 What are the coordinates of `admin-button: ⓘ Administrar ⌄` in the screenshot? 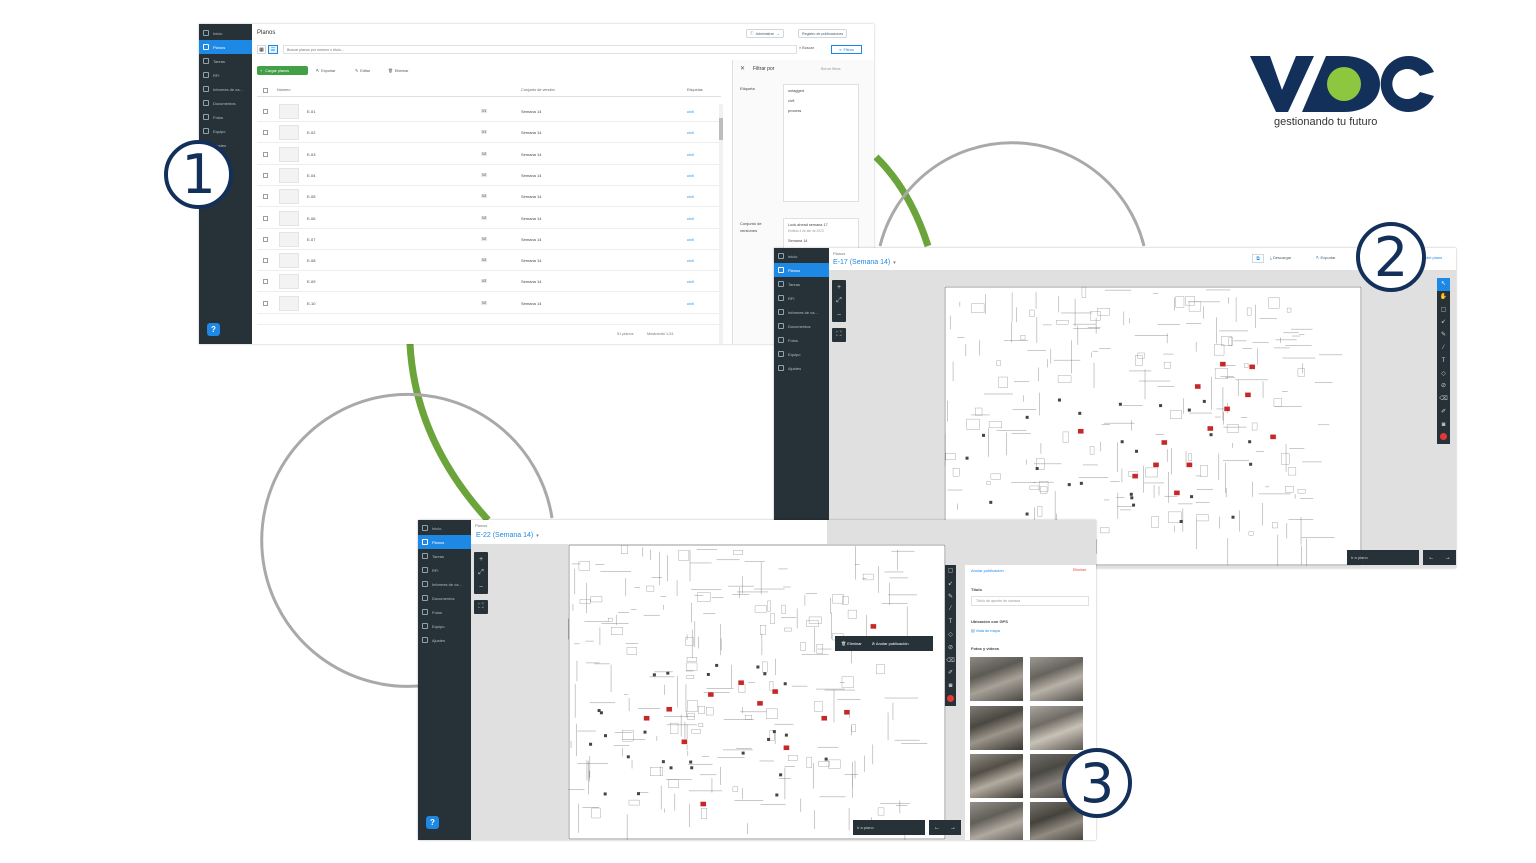 It's located at (765, 33).